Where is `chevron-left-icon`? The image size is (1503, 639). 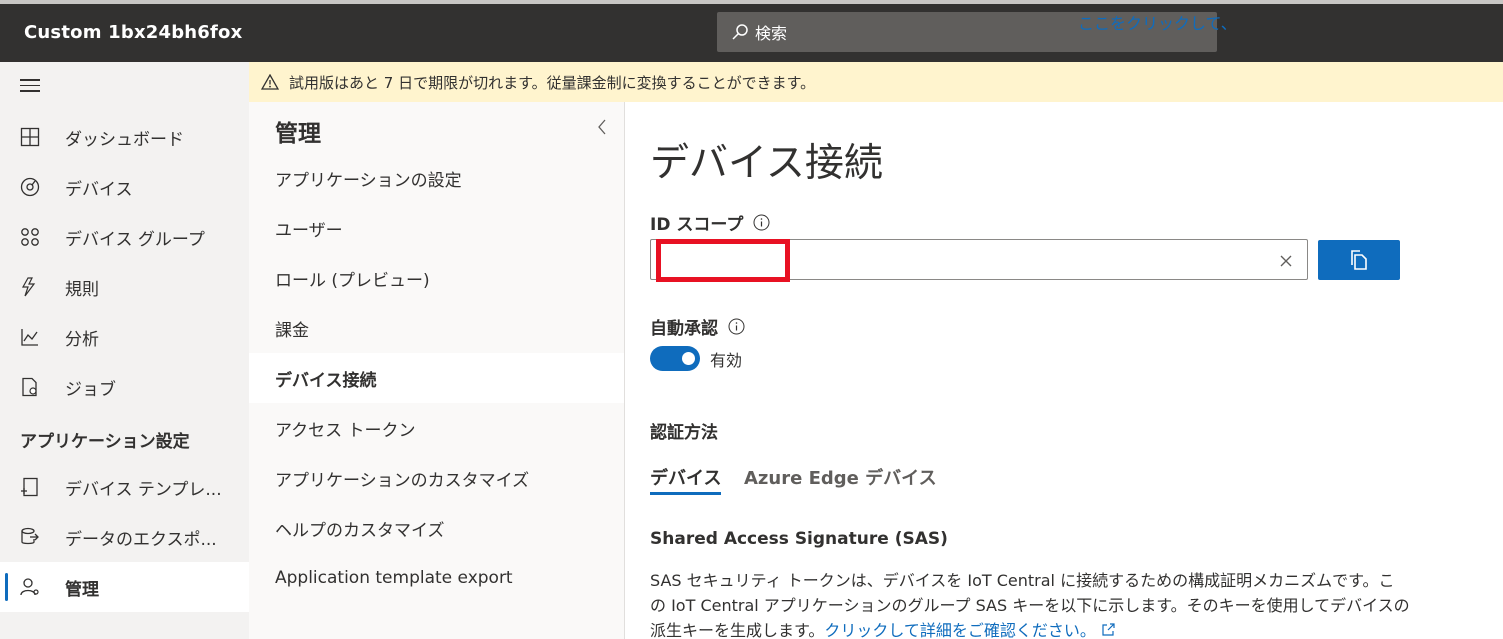
chevron-left-icon is located at coordinates (604, 127).